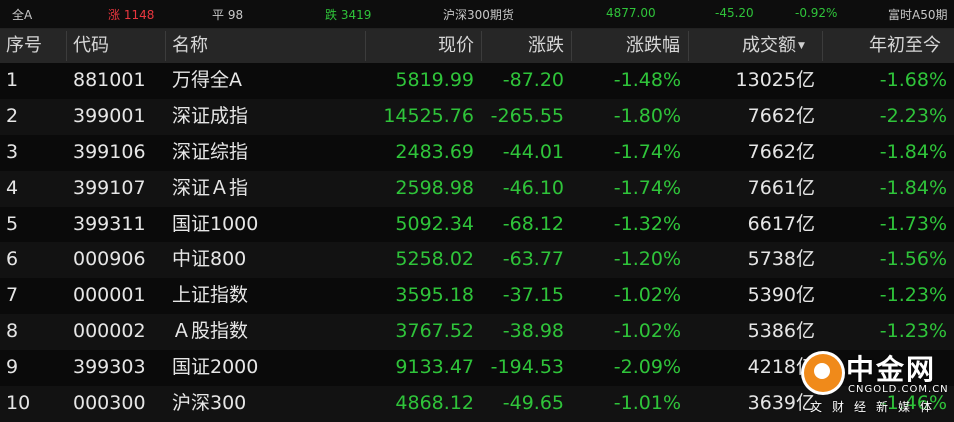 Image resolution: width=954 pixels, height=422 pixels. I want to click on col-header-name: 名称, so click(267, 46).